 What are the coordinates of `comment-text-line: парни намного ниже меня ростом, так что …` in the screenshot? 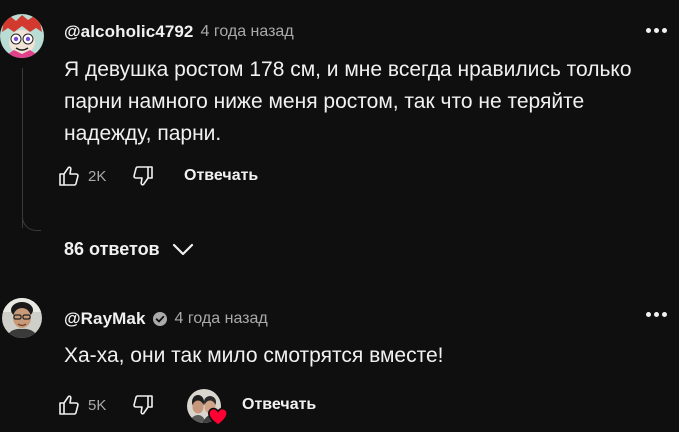 It's located at (324, 101).